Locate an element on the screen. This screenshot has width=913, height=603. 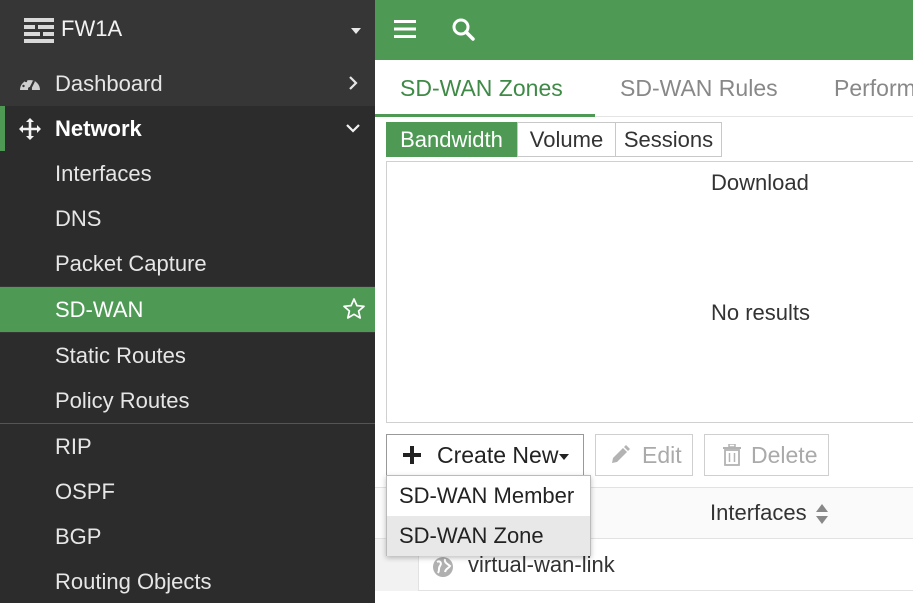
empty-state-text: No results is located at coordinates (761, 312).